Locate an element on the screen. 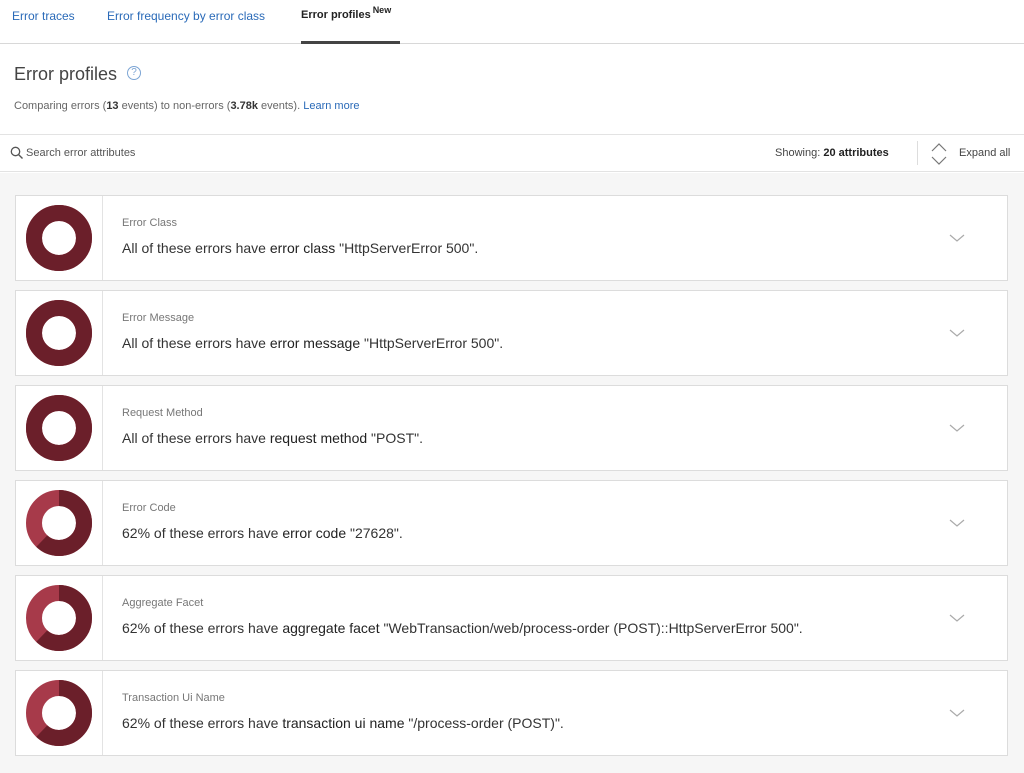  attributes-toolbar: Showing: 20 attributes Expand all is located at coordinates (512, 153).